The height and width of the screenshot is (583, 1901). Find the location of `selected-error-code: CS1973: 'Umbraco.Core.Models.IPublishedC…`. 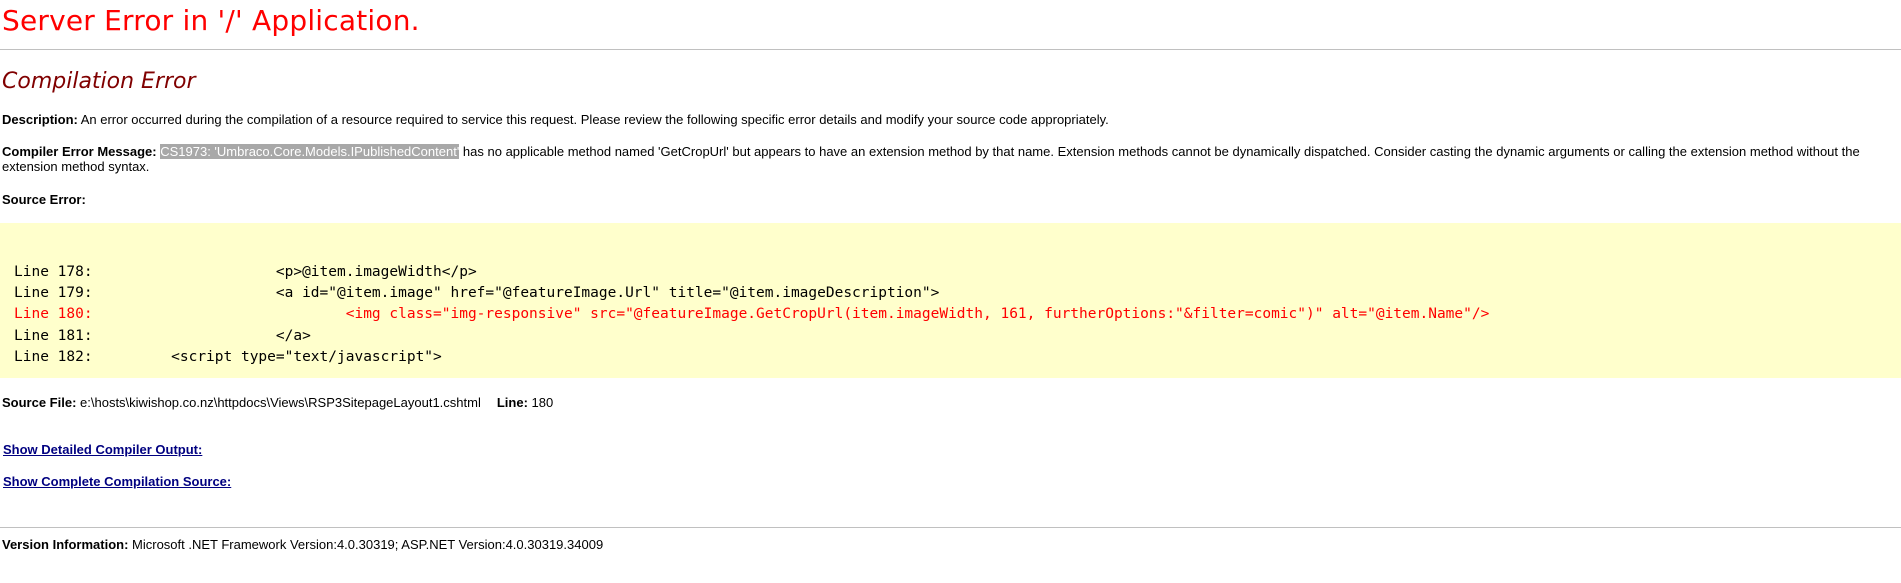

selected-error-code: CS1973: 'Umbraco.Core.Models.IPublishedC… is located at coordinates (310, 151).